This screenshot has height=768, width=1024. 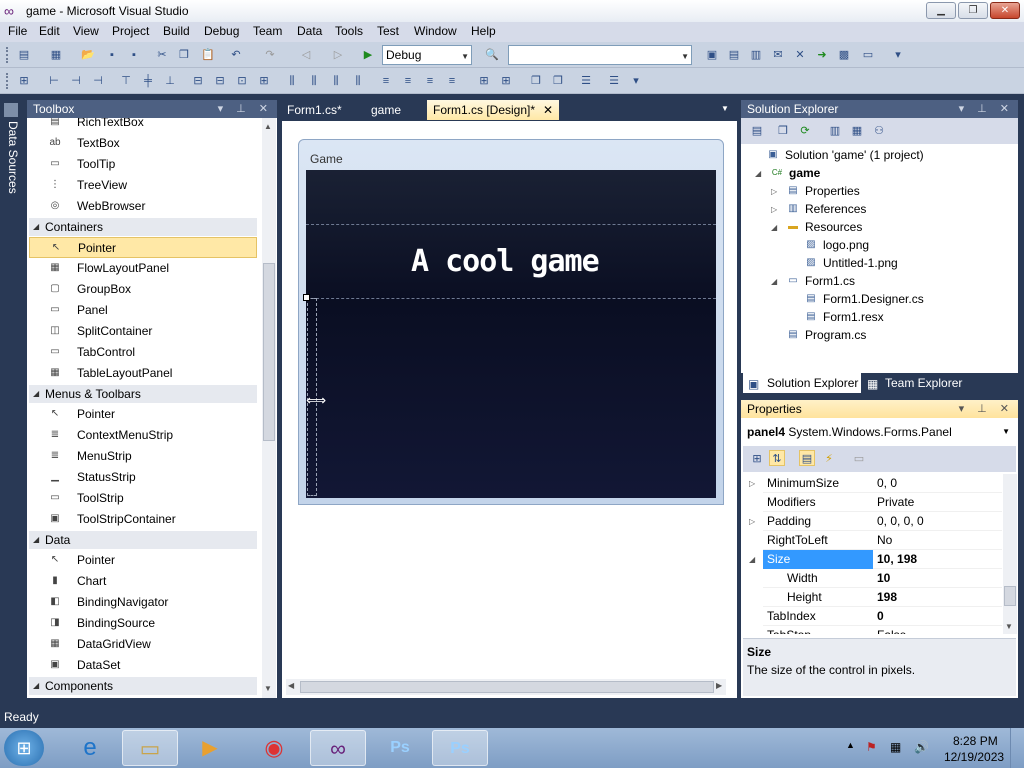 I want to click on tree-node: ◢ ▭ Form1.cs, so click(x=876, y=281).